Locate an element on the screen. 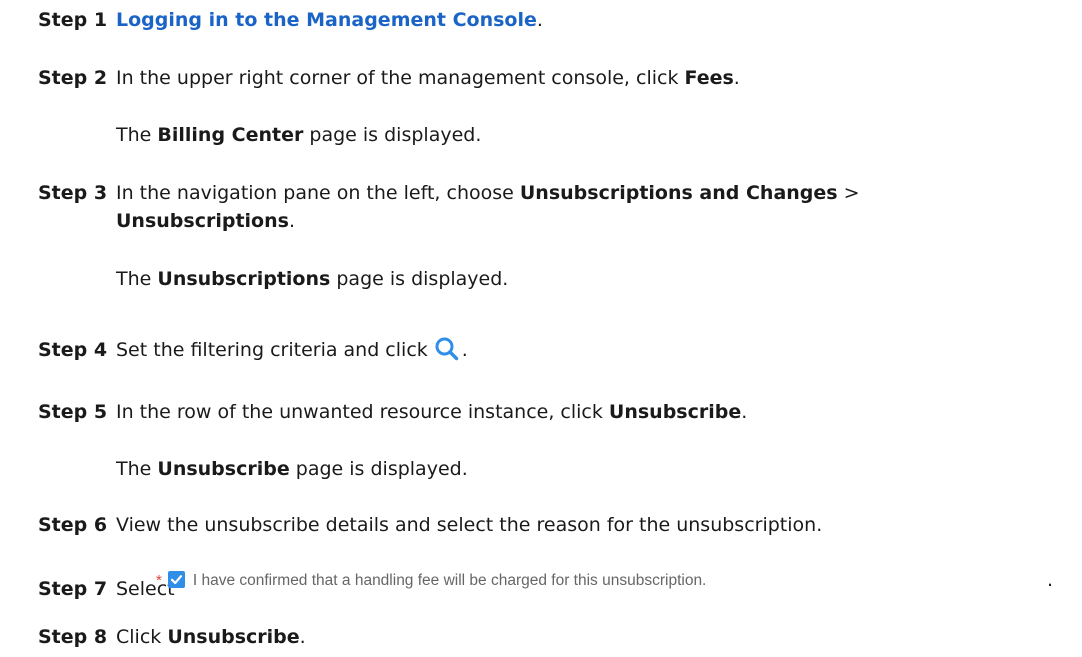 This screenshot has width=1082, height=657. step-text-part: Click is located at coordinates (142, 637).